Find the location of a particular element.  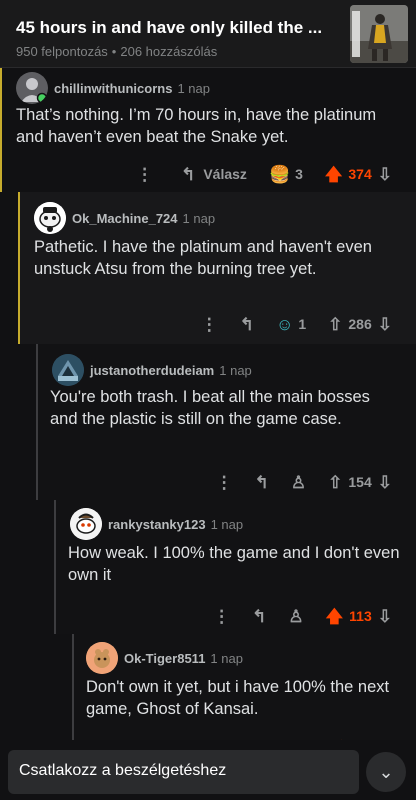

comment-score: 286 is located at coordinates (360, 324).